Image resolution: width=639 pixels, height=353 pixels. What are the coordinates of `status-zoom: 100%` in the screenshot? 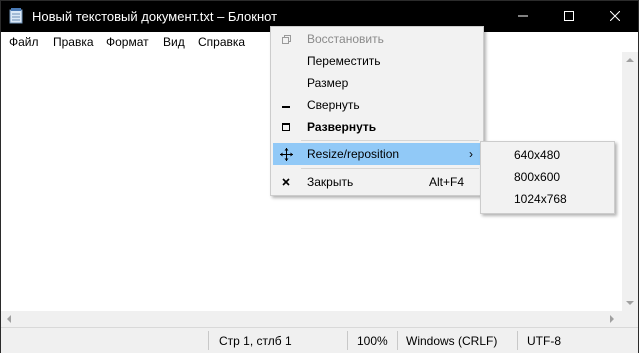 It's located at (372, 341).